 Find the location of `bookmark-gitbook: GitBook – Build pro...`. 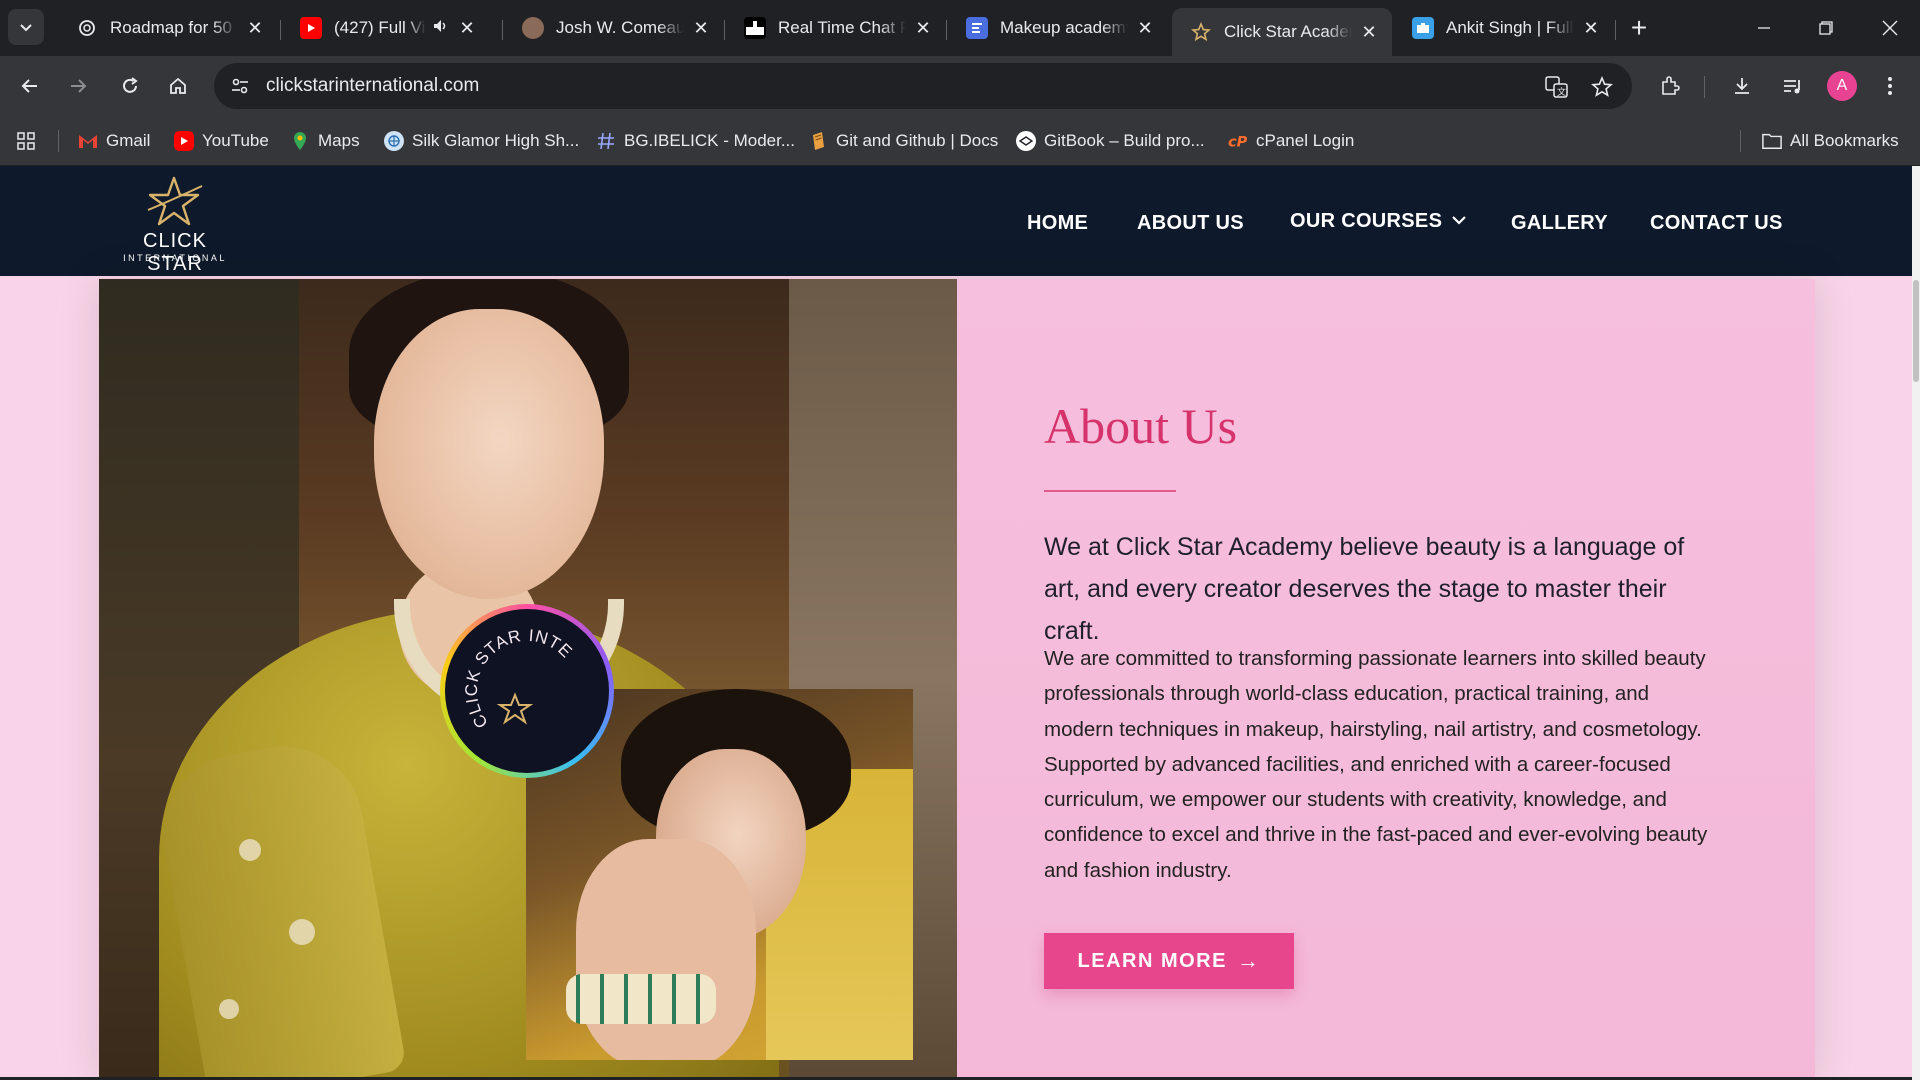

bookmark-gitbook: GitBook – Build pro... is located at coordinates (1110, 141).